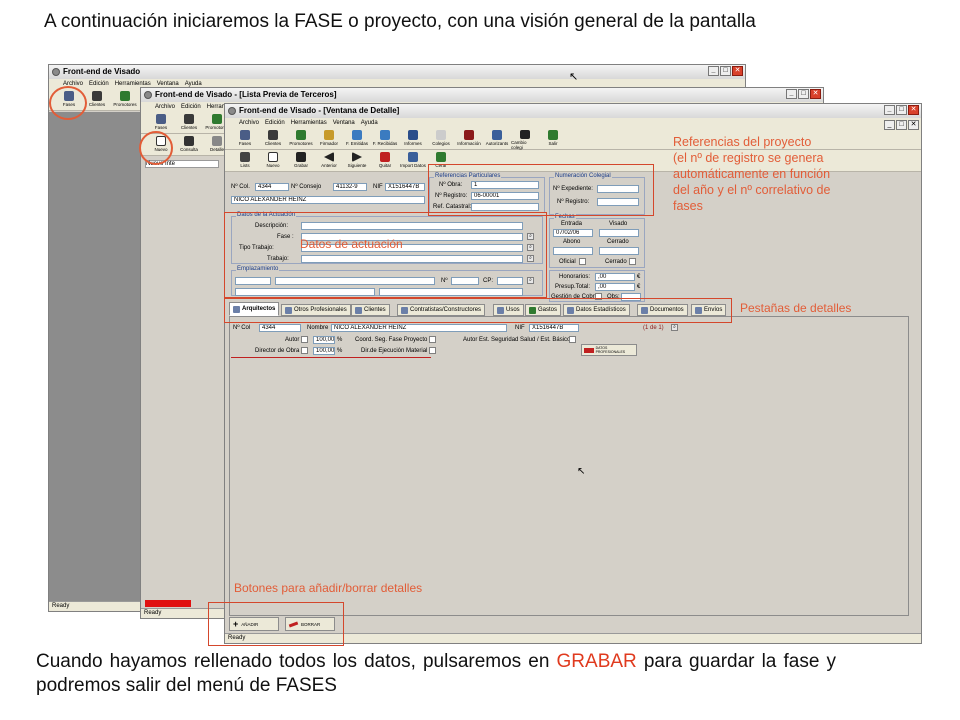  What do you see at coordinates (189, 145) in the screenshot?
I see `consulta-button: Consulta` at bounding box center [189, 145].